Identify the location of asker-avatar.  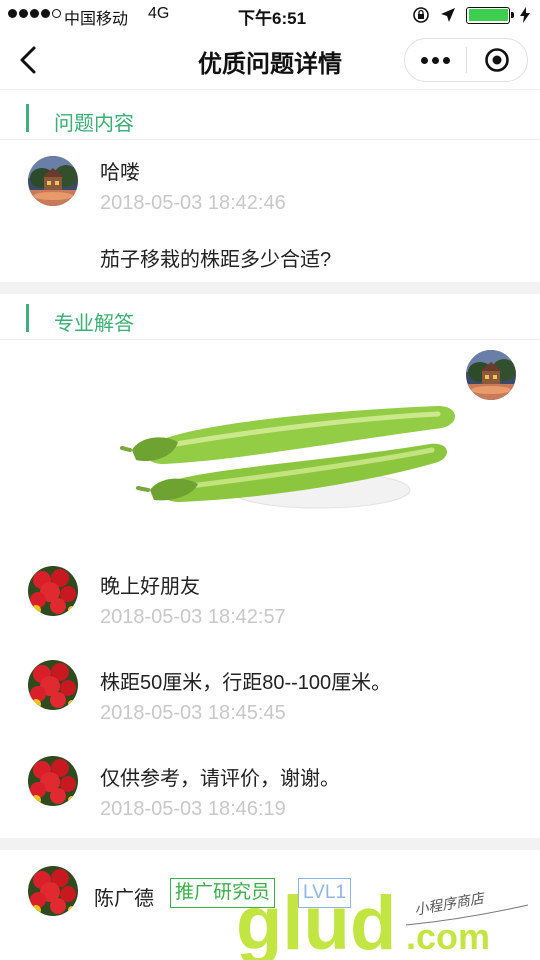
(53, 181).